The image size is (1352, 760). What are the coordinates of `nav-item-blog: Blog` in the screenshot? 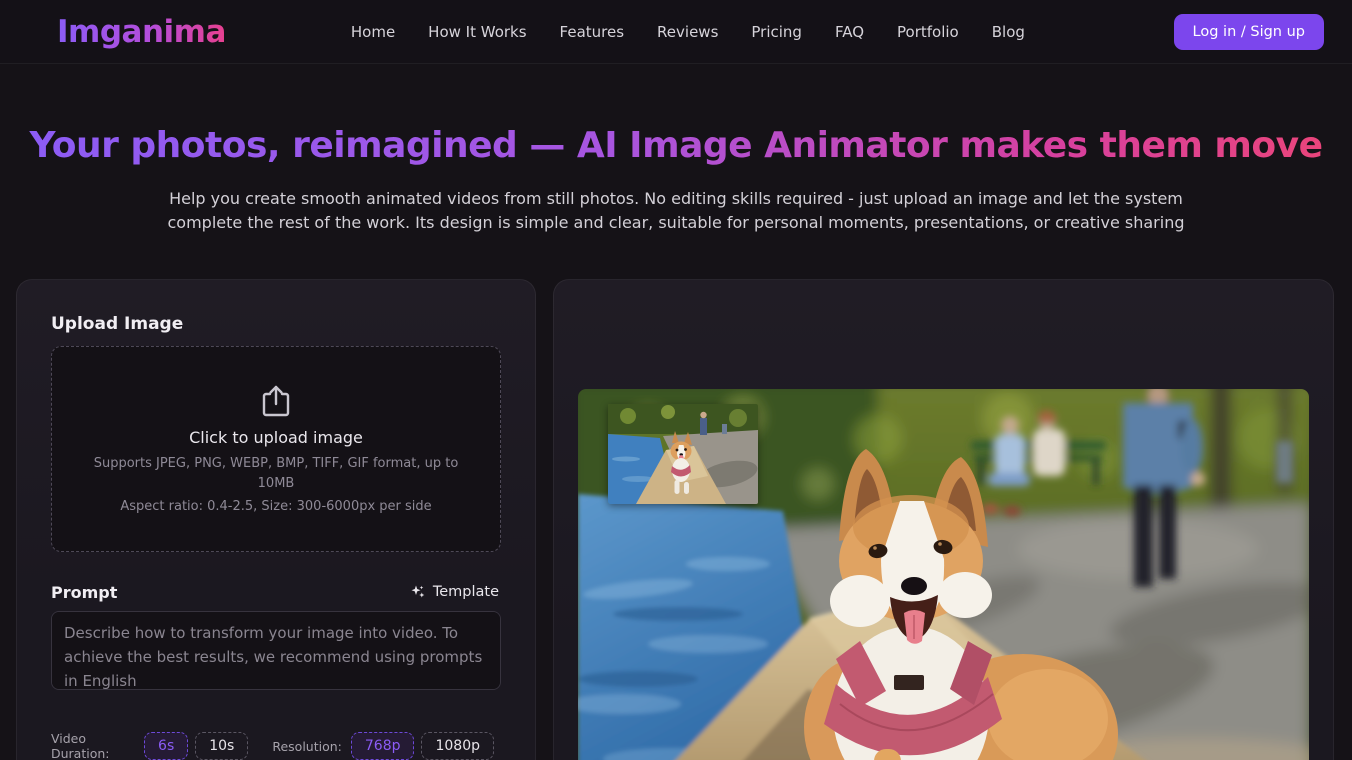 It's located at (1008, 32).